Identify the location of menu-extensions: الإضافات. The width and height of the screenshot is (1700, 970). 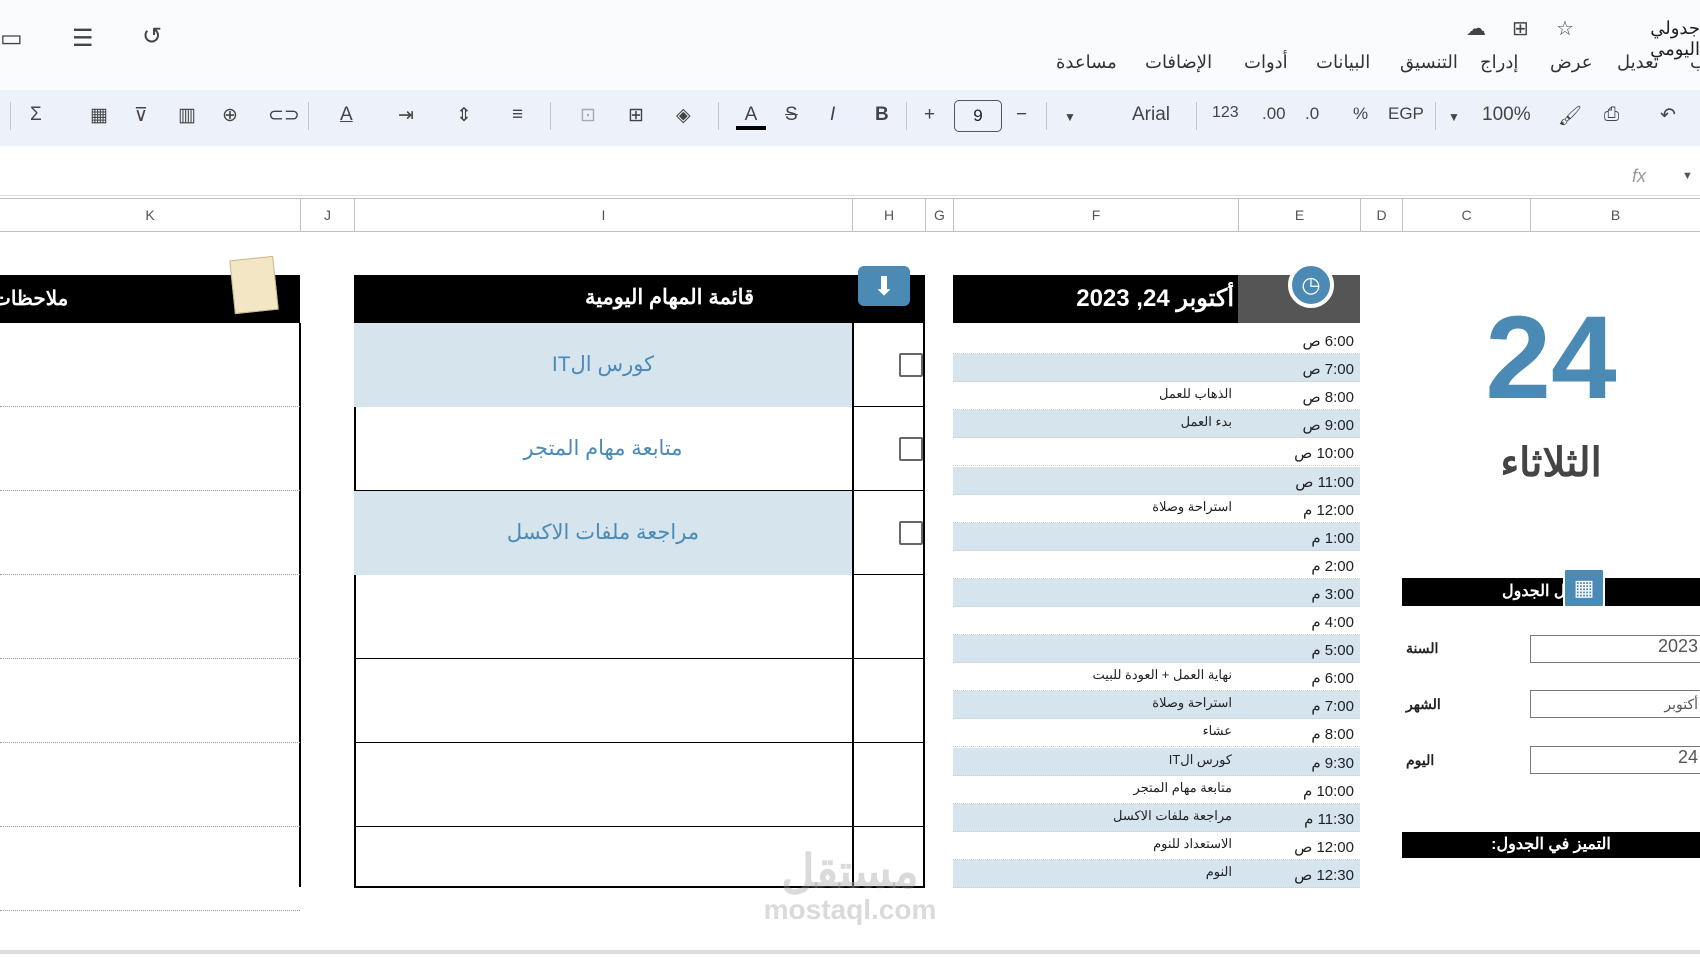
(1178, 62).